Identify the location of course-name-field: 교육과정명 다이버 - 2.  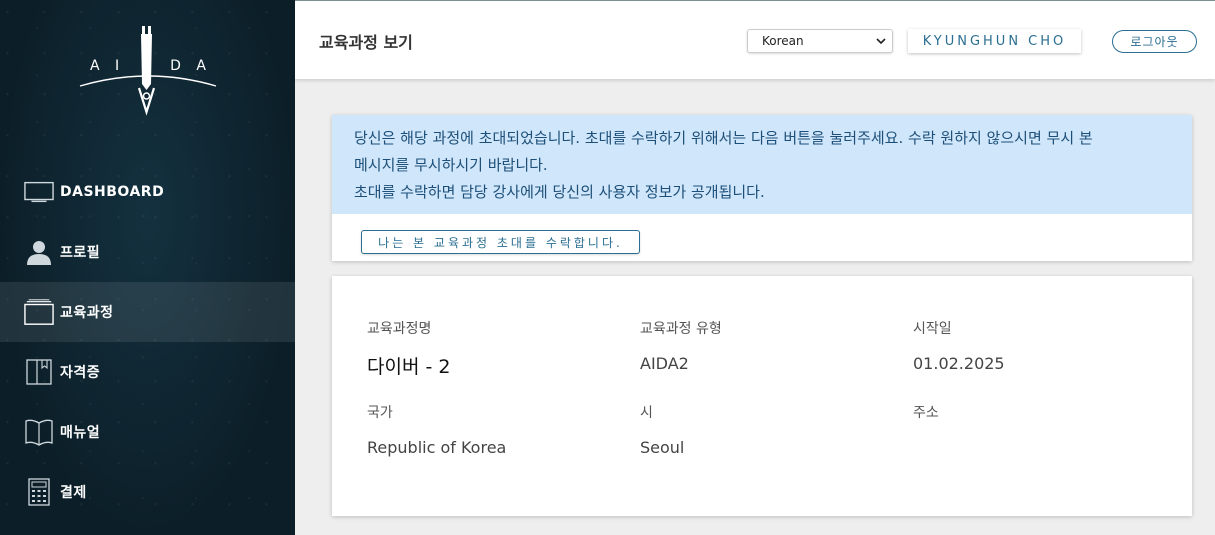
(408, 348).